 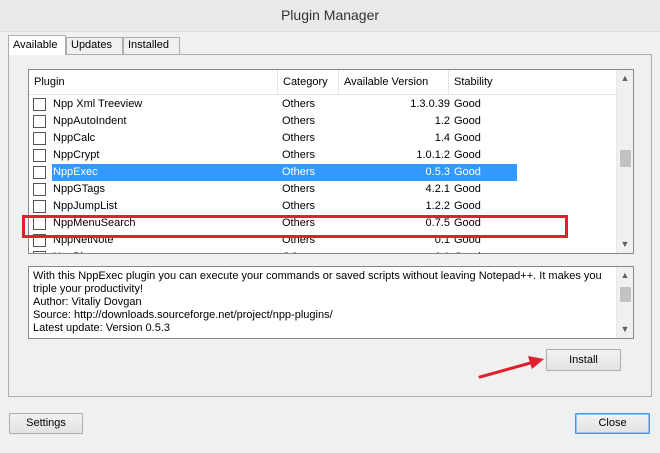 What do you see at coordinates (75, 172) in the screenshot?
I see `plugin-name: NppExec` at bounding box center [75, 172].